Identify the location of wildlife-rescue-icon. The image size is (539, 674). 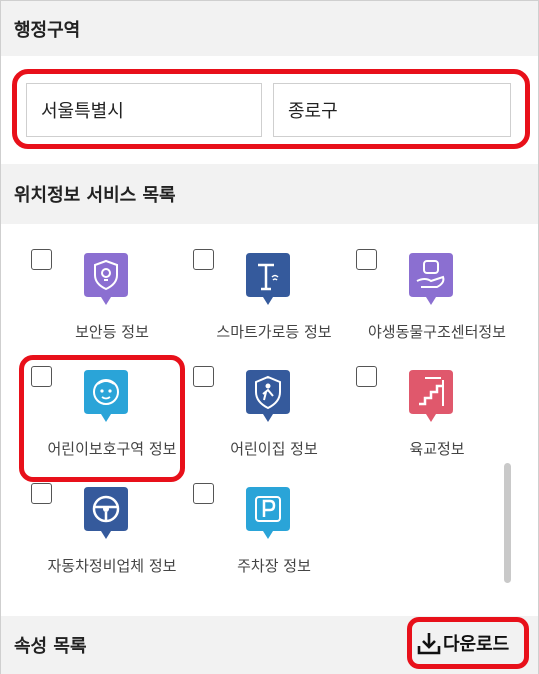
(431, 279).